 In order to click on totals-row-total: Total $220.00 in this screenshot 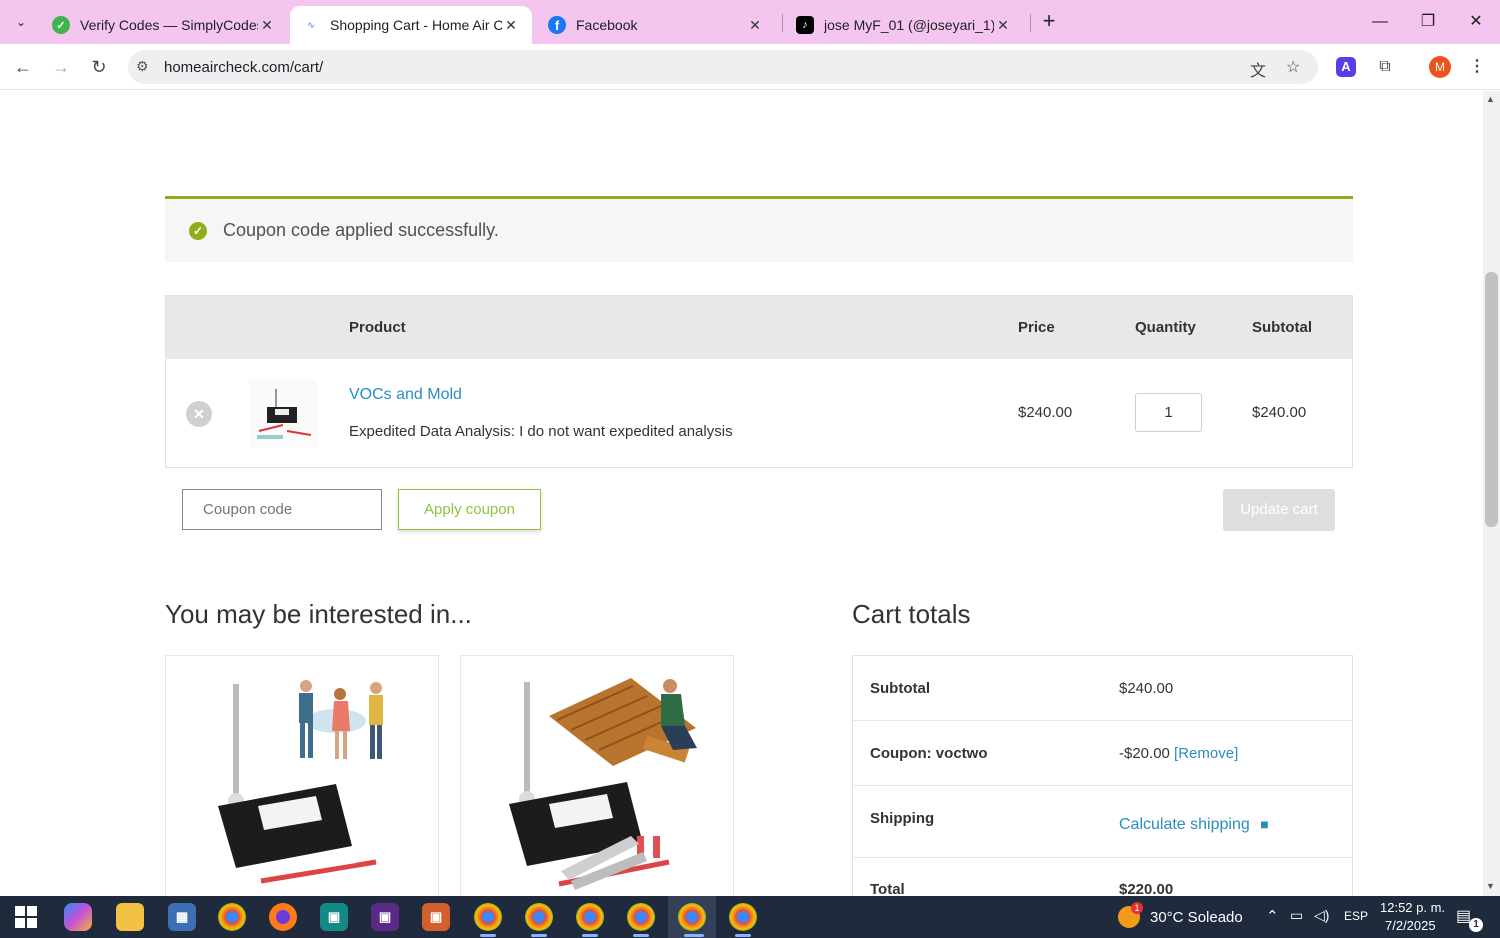, I will do `click(1102, 877)`.